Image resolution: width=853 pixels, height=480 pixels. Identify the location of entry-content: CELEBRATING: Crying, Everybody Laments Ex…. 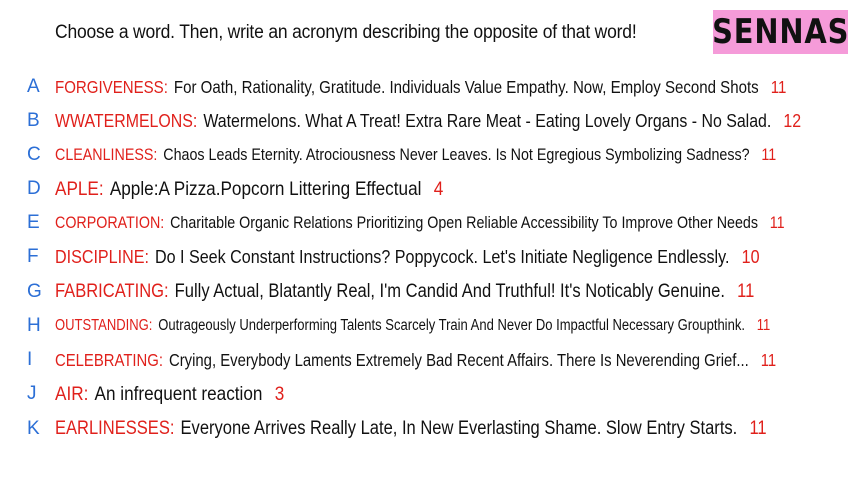
(415, 360).